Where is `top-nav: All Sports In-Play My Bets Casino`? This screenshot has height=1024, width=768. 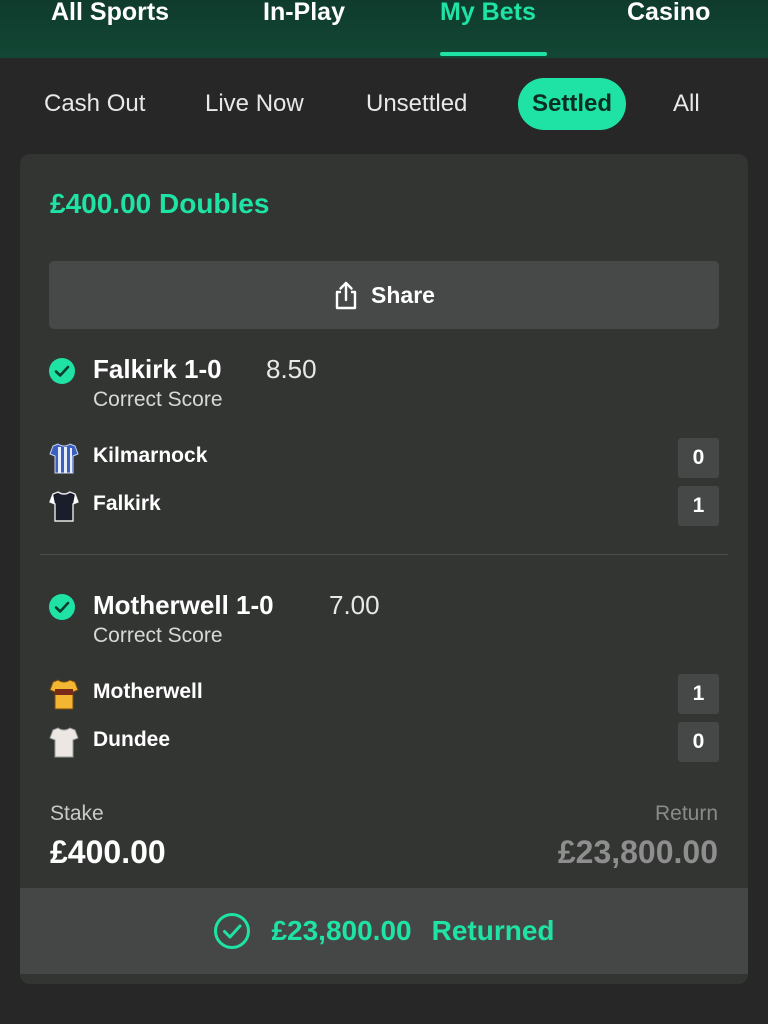
top-nav: All Sports In-Play My Bets Casino is located at coordinates (384, 29).